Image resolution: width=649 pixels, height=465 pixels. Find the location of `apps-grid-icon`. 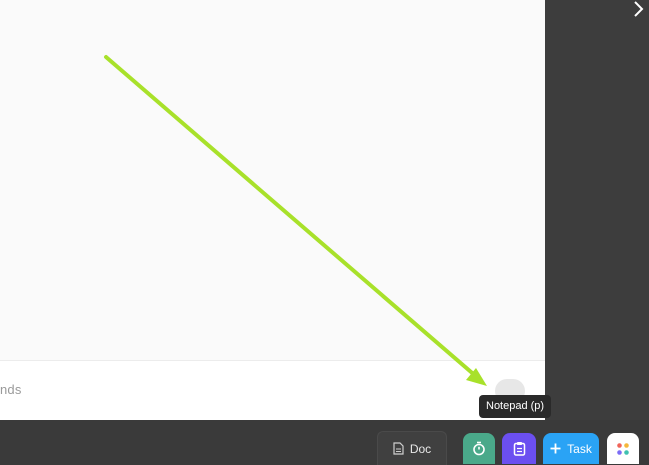

apps-grid-icon is located at coordinates (623, 449).